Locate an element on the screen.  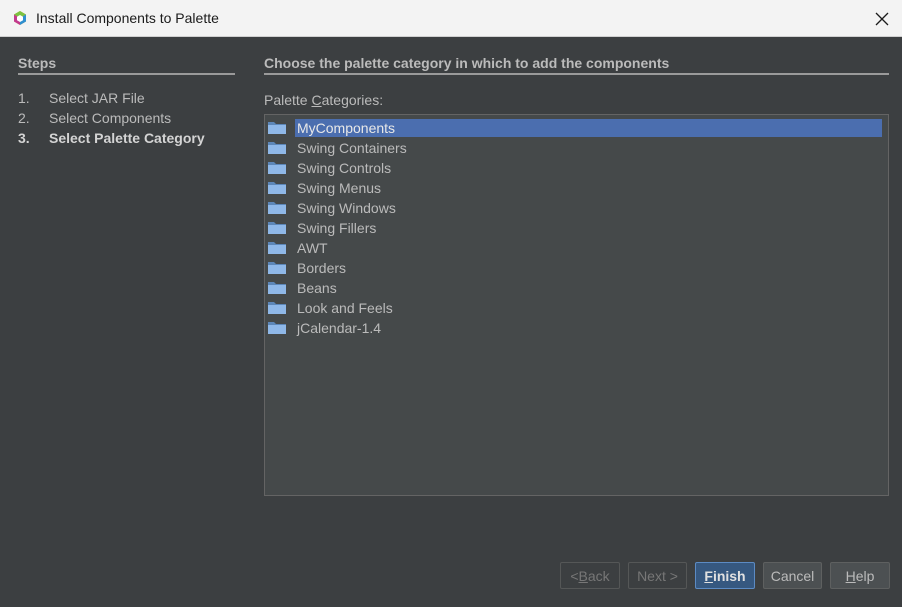
back-button: < Back is located at coordinates (590, 575).